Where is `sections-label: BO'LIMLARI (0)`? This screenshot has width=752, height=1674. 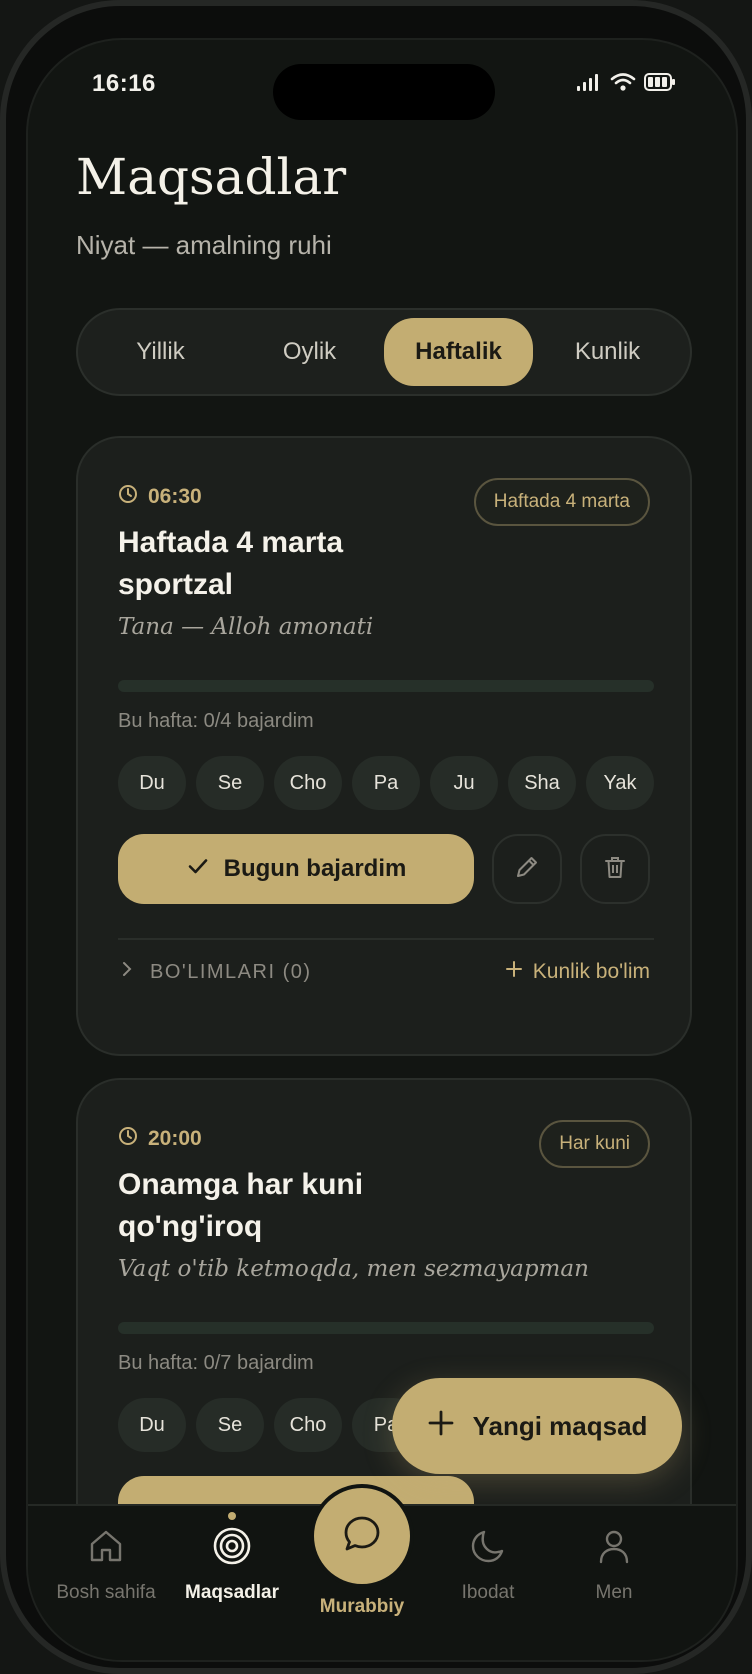 sections-label: BO'LIMLARI (0) is located at coordinates (231, 971).